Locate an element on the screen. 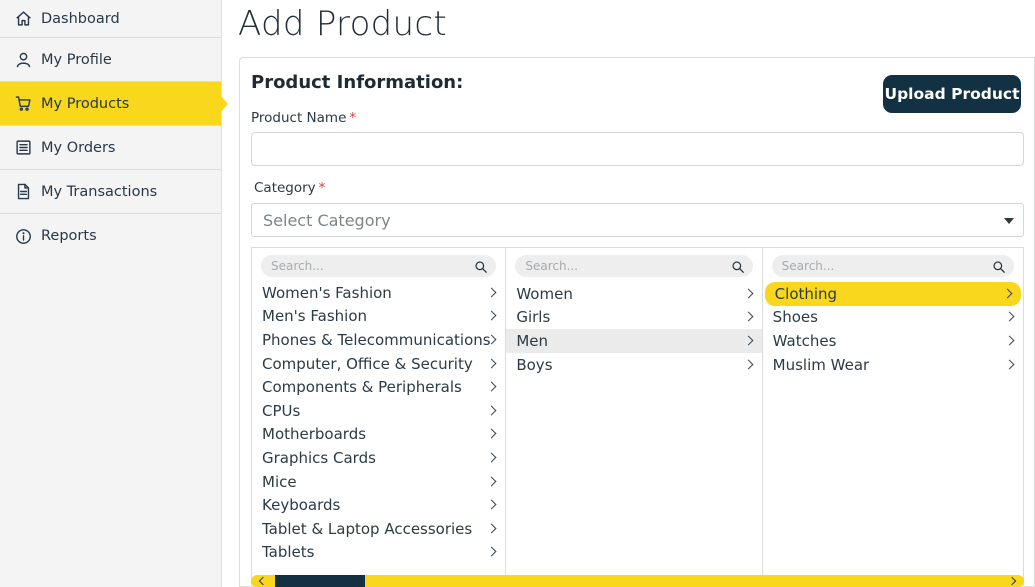  category-item: Keyboards is located at coordinates (378, 505).